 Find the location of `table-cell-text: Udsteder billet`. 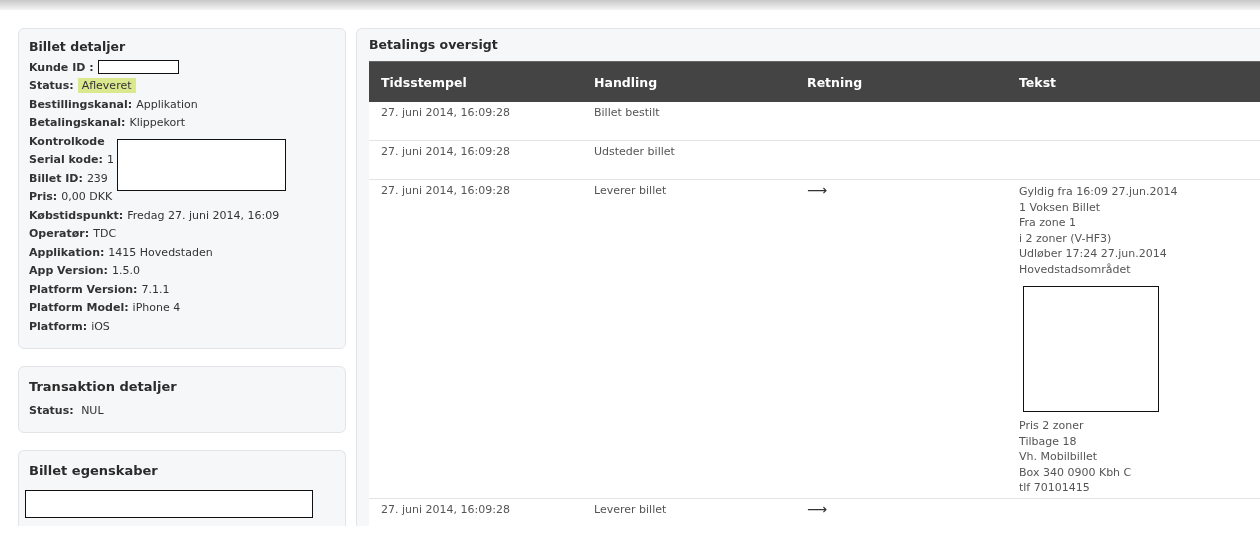

table-cell-text: Udsteder billet is located at coordinates (634, 152).